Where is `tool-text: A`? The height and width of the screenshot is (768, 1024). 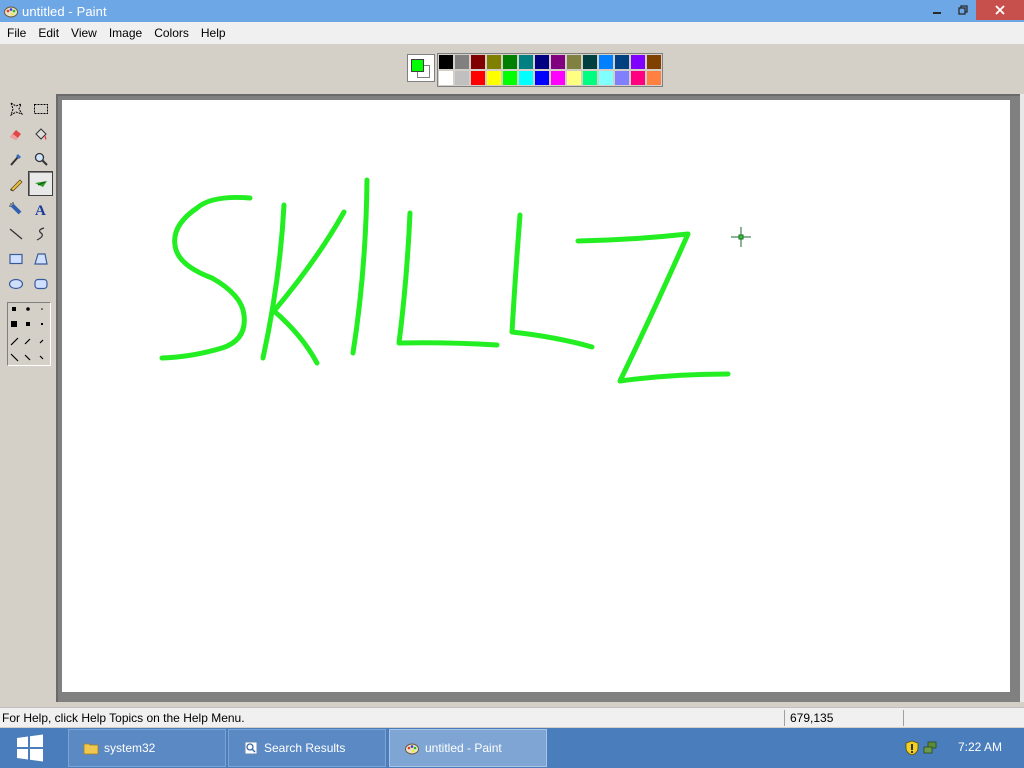 tool-text: A is located at coordinates (40, 208).